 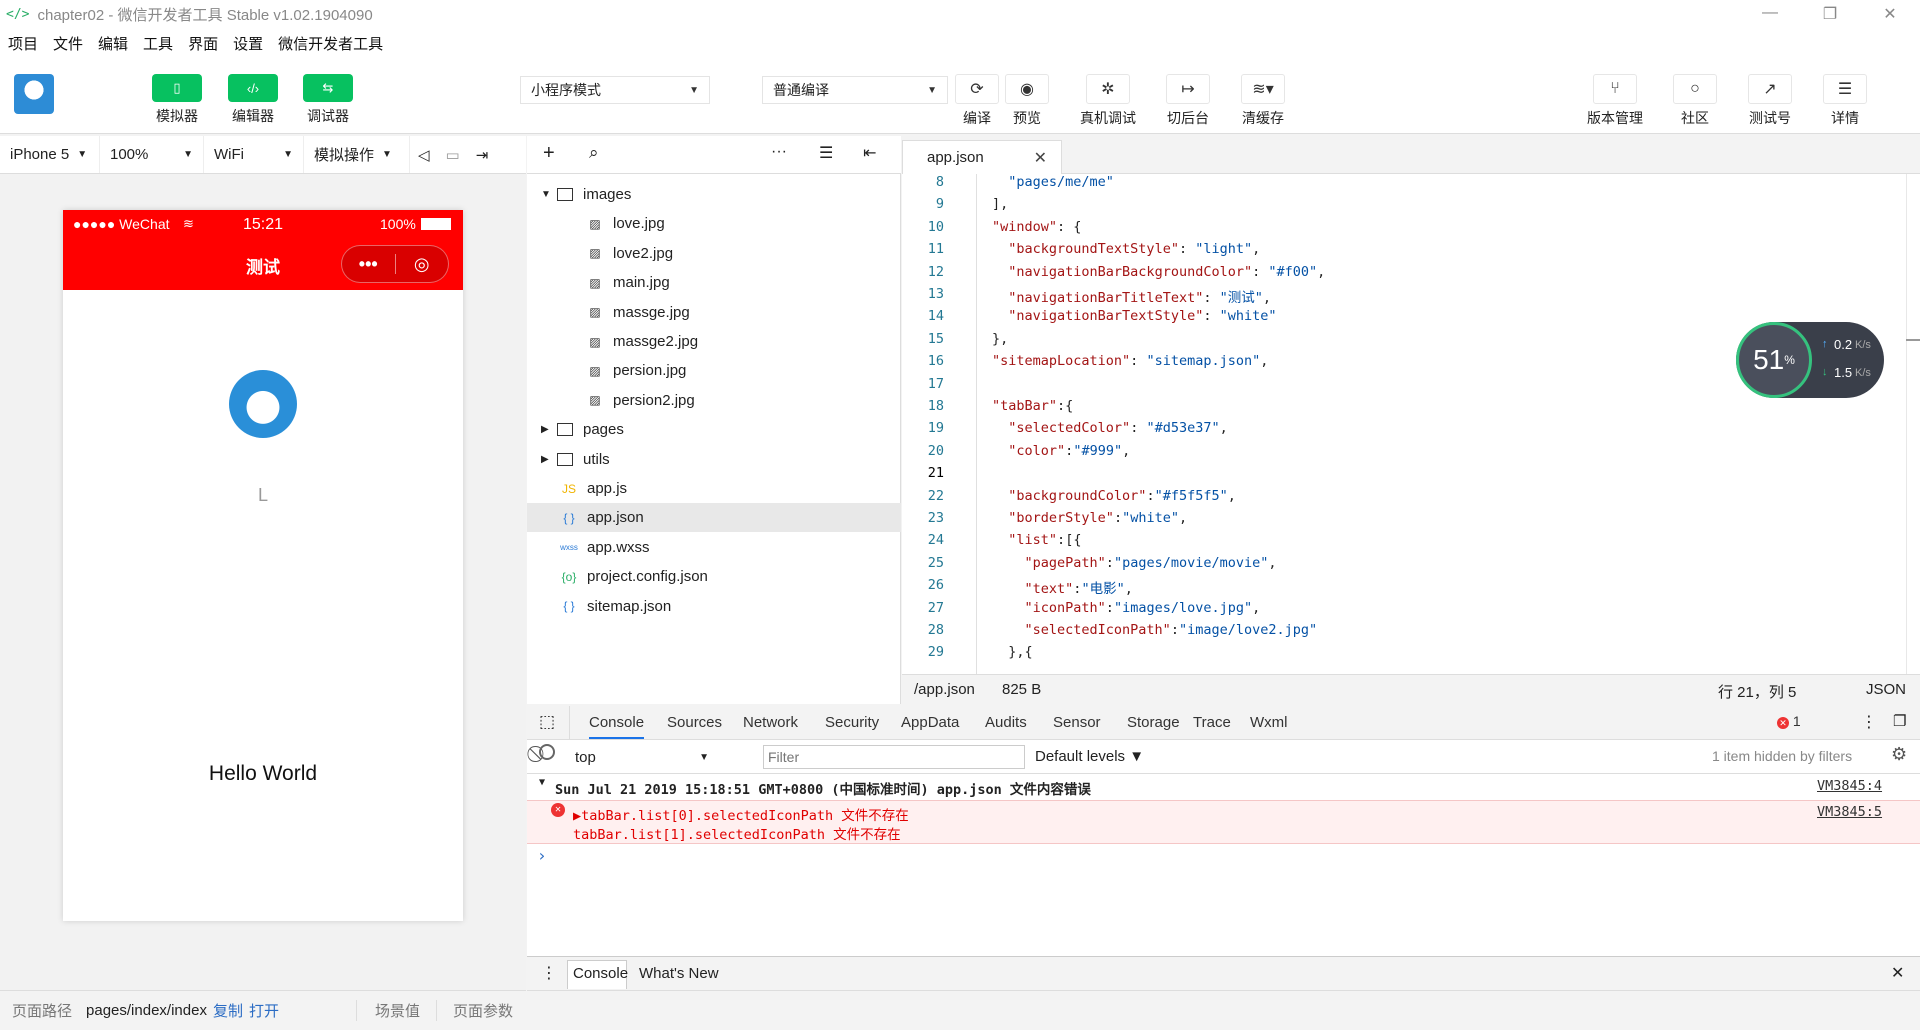 What do you see at coordinates (714, 459) in the screenshot?
I see `tree-item: ▶ utils` at bounding box center [714, 459].